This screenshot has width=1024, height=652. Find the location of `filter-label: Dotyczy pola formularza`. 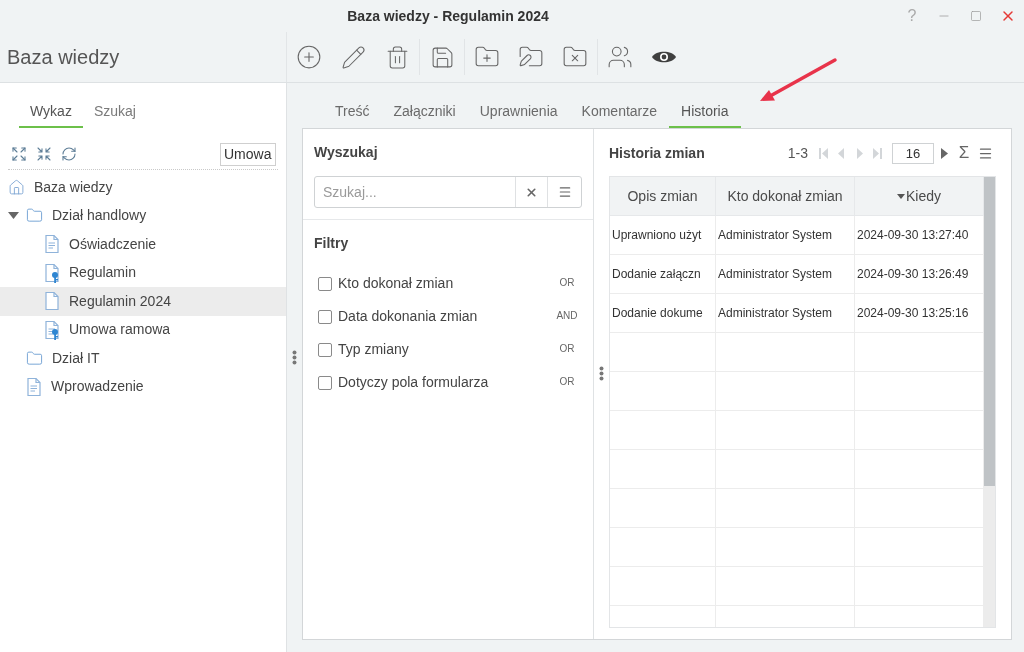

filter-label: Dotyczy pola formularza is located at coordinates (413, 382).